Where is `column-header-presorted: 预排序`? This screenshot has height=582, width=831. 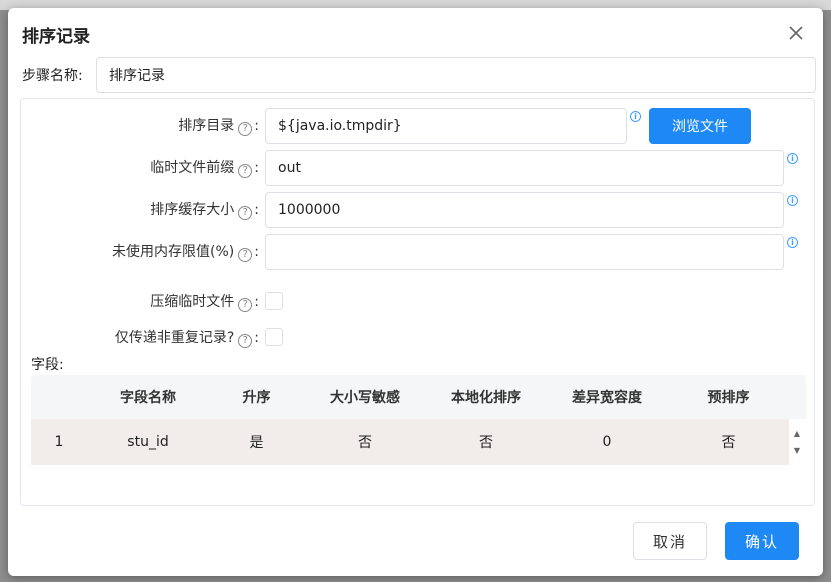 column-header-presorted: 预排序 is located at coordinates (728, 397).